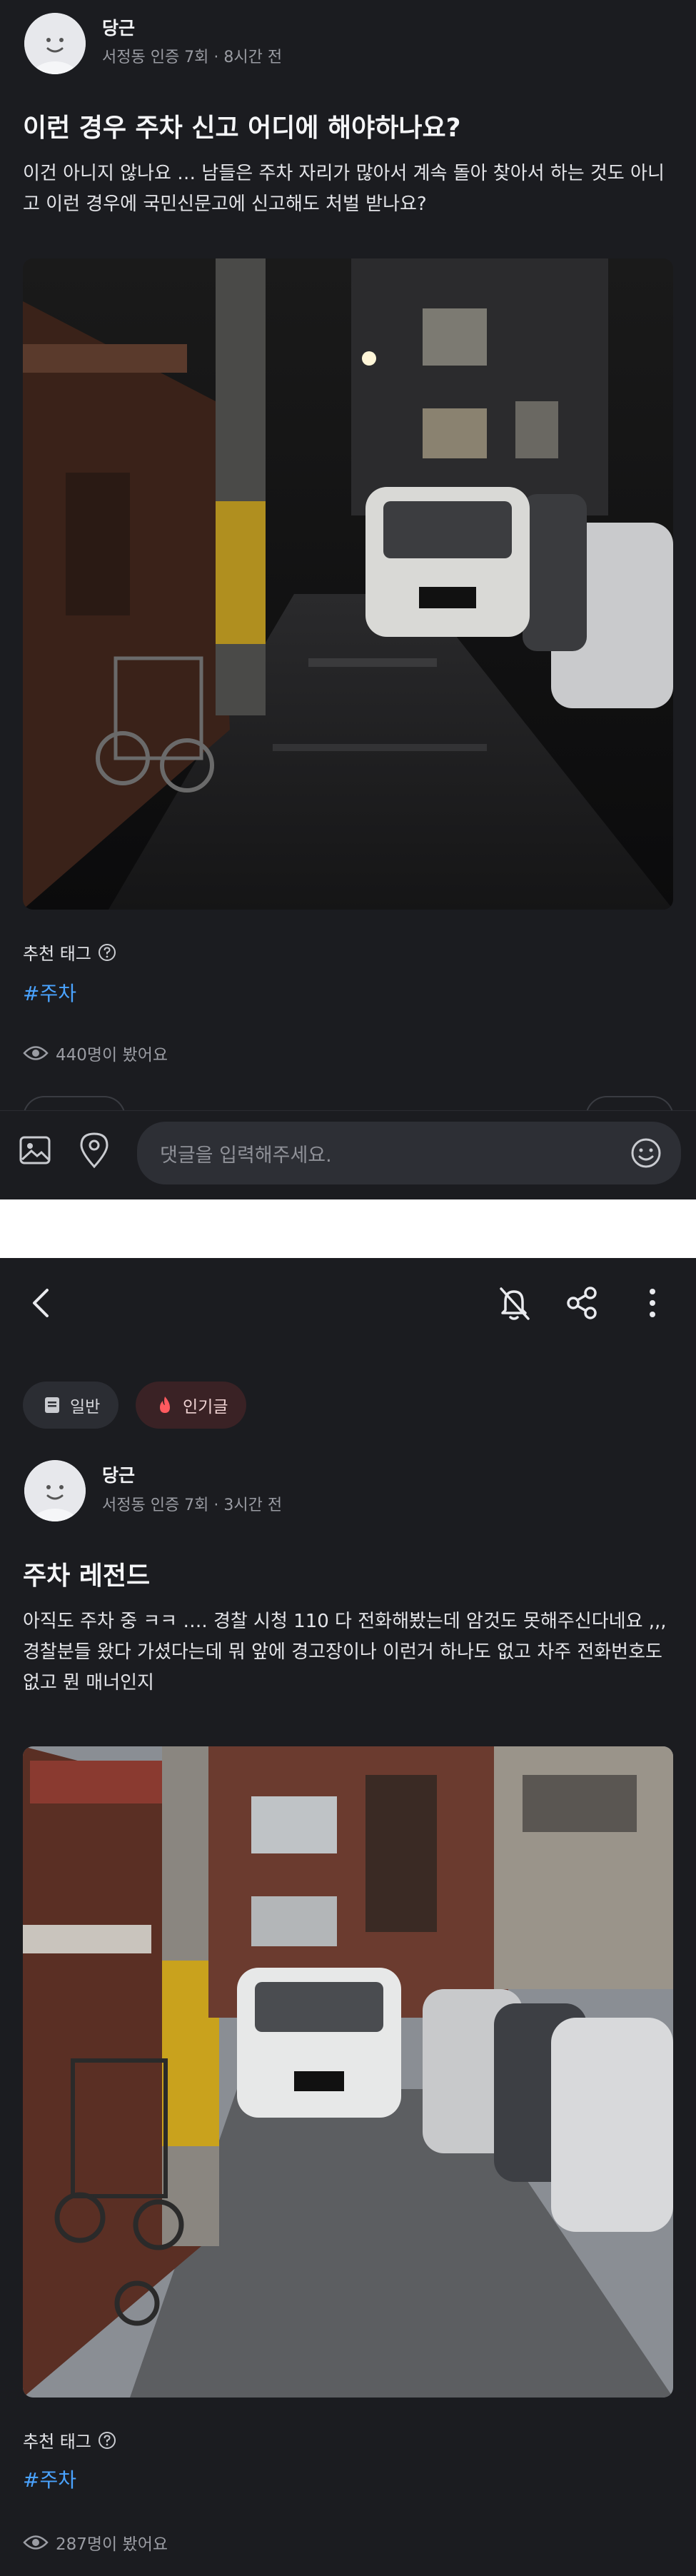 This screenshot has width=696, height=2576. I want to click on category-chip-popular: 인기글, so click(191, 1406).